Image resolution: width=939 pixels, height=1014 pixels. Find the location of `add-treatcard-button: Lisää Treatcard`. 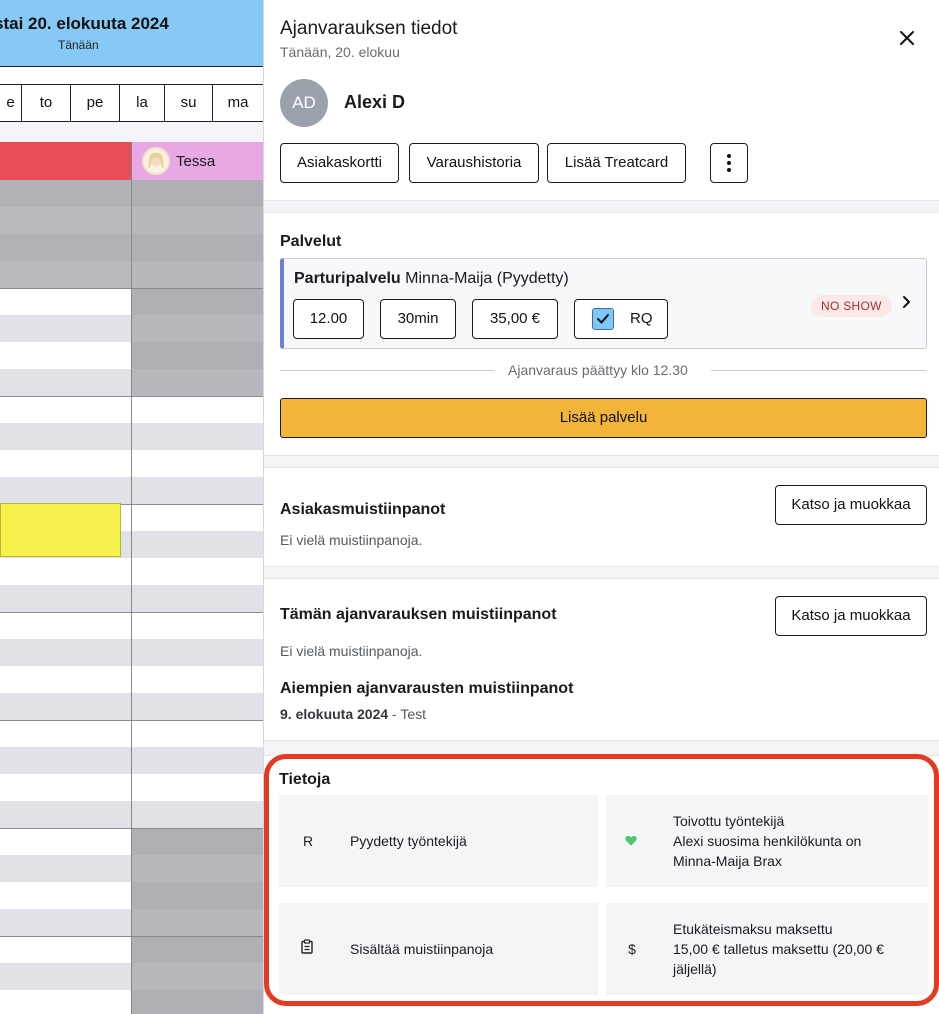

add-treatcard-button: Lisää Treatcard is located at coordinates (616, 163).